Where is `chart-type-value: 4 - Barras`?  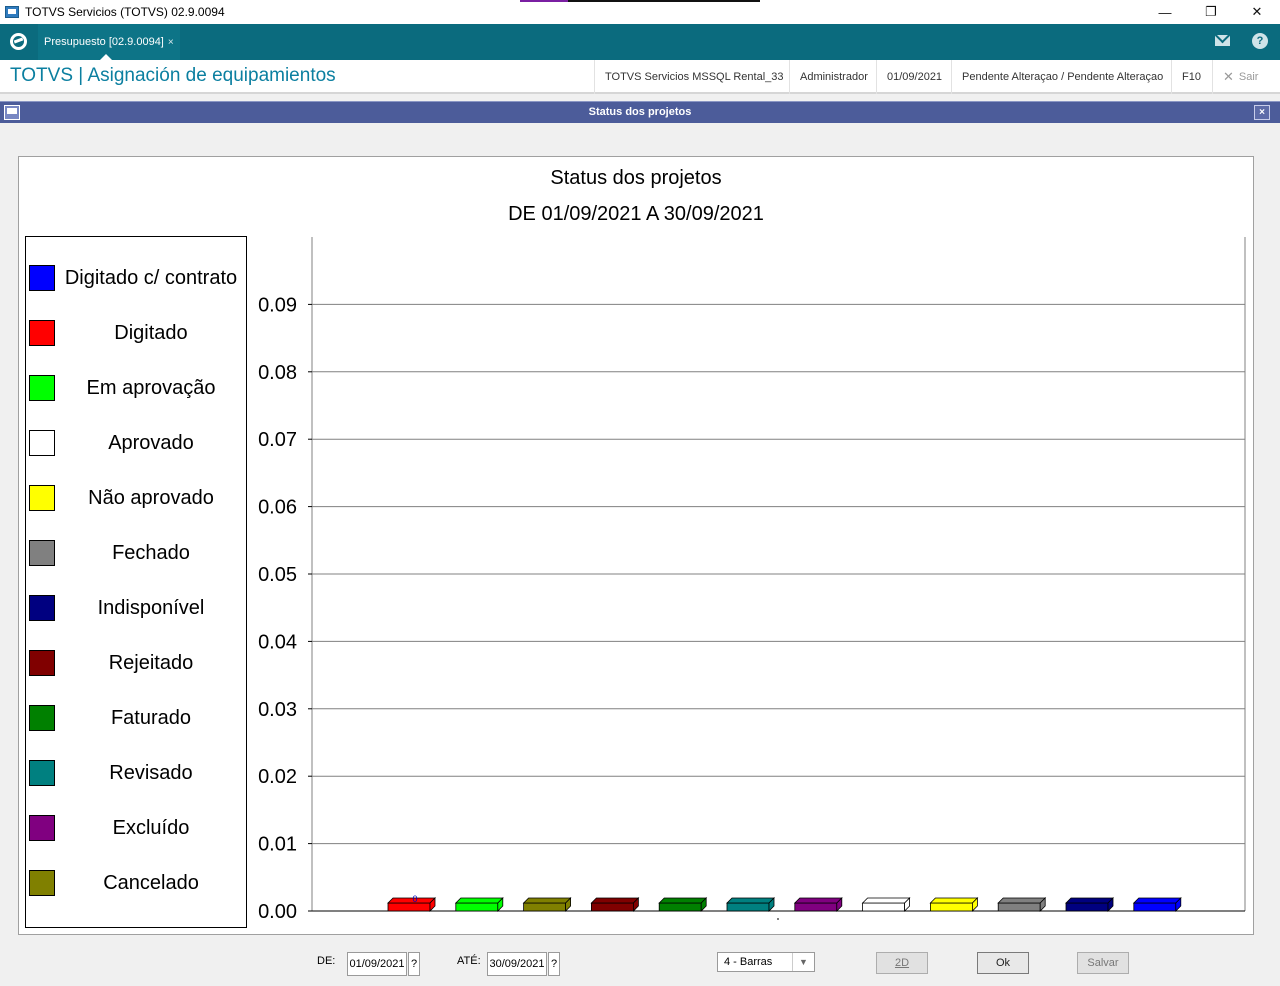
chart-type-value: 4 - Barras is located at coordinates (748, 962).